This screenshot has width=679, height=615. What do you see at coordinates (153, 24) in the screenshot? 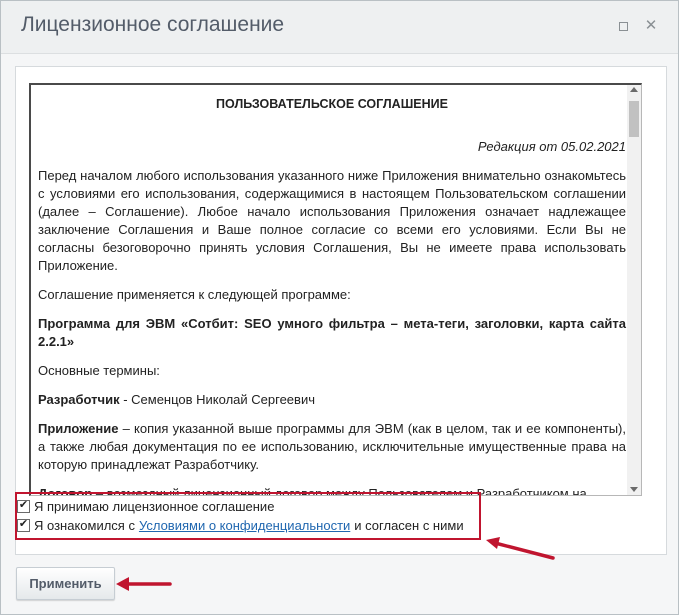
I see `dialog-title: Лицензионное соглашение` at bounding box center [153, 24].